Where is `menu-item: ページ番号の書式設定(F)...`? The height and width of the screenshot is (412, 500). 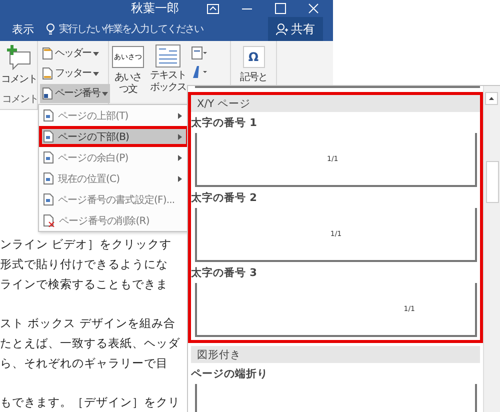
menu-item: ページ番号の書式設定(F)... is located at coordinates (114, 199).